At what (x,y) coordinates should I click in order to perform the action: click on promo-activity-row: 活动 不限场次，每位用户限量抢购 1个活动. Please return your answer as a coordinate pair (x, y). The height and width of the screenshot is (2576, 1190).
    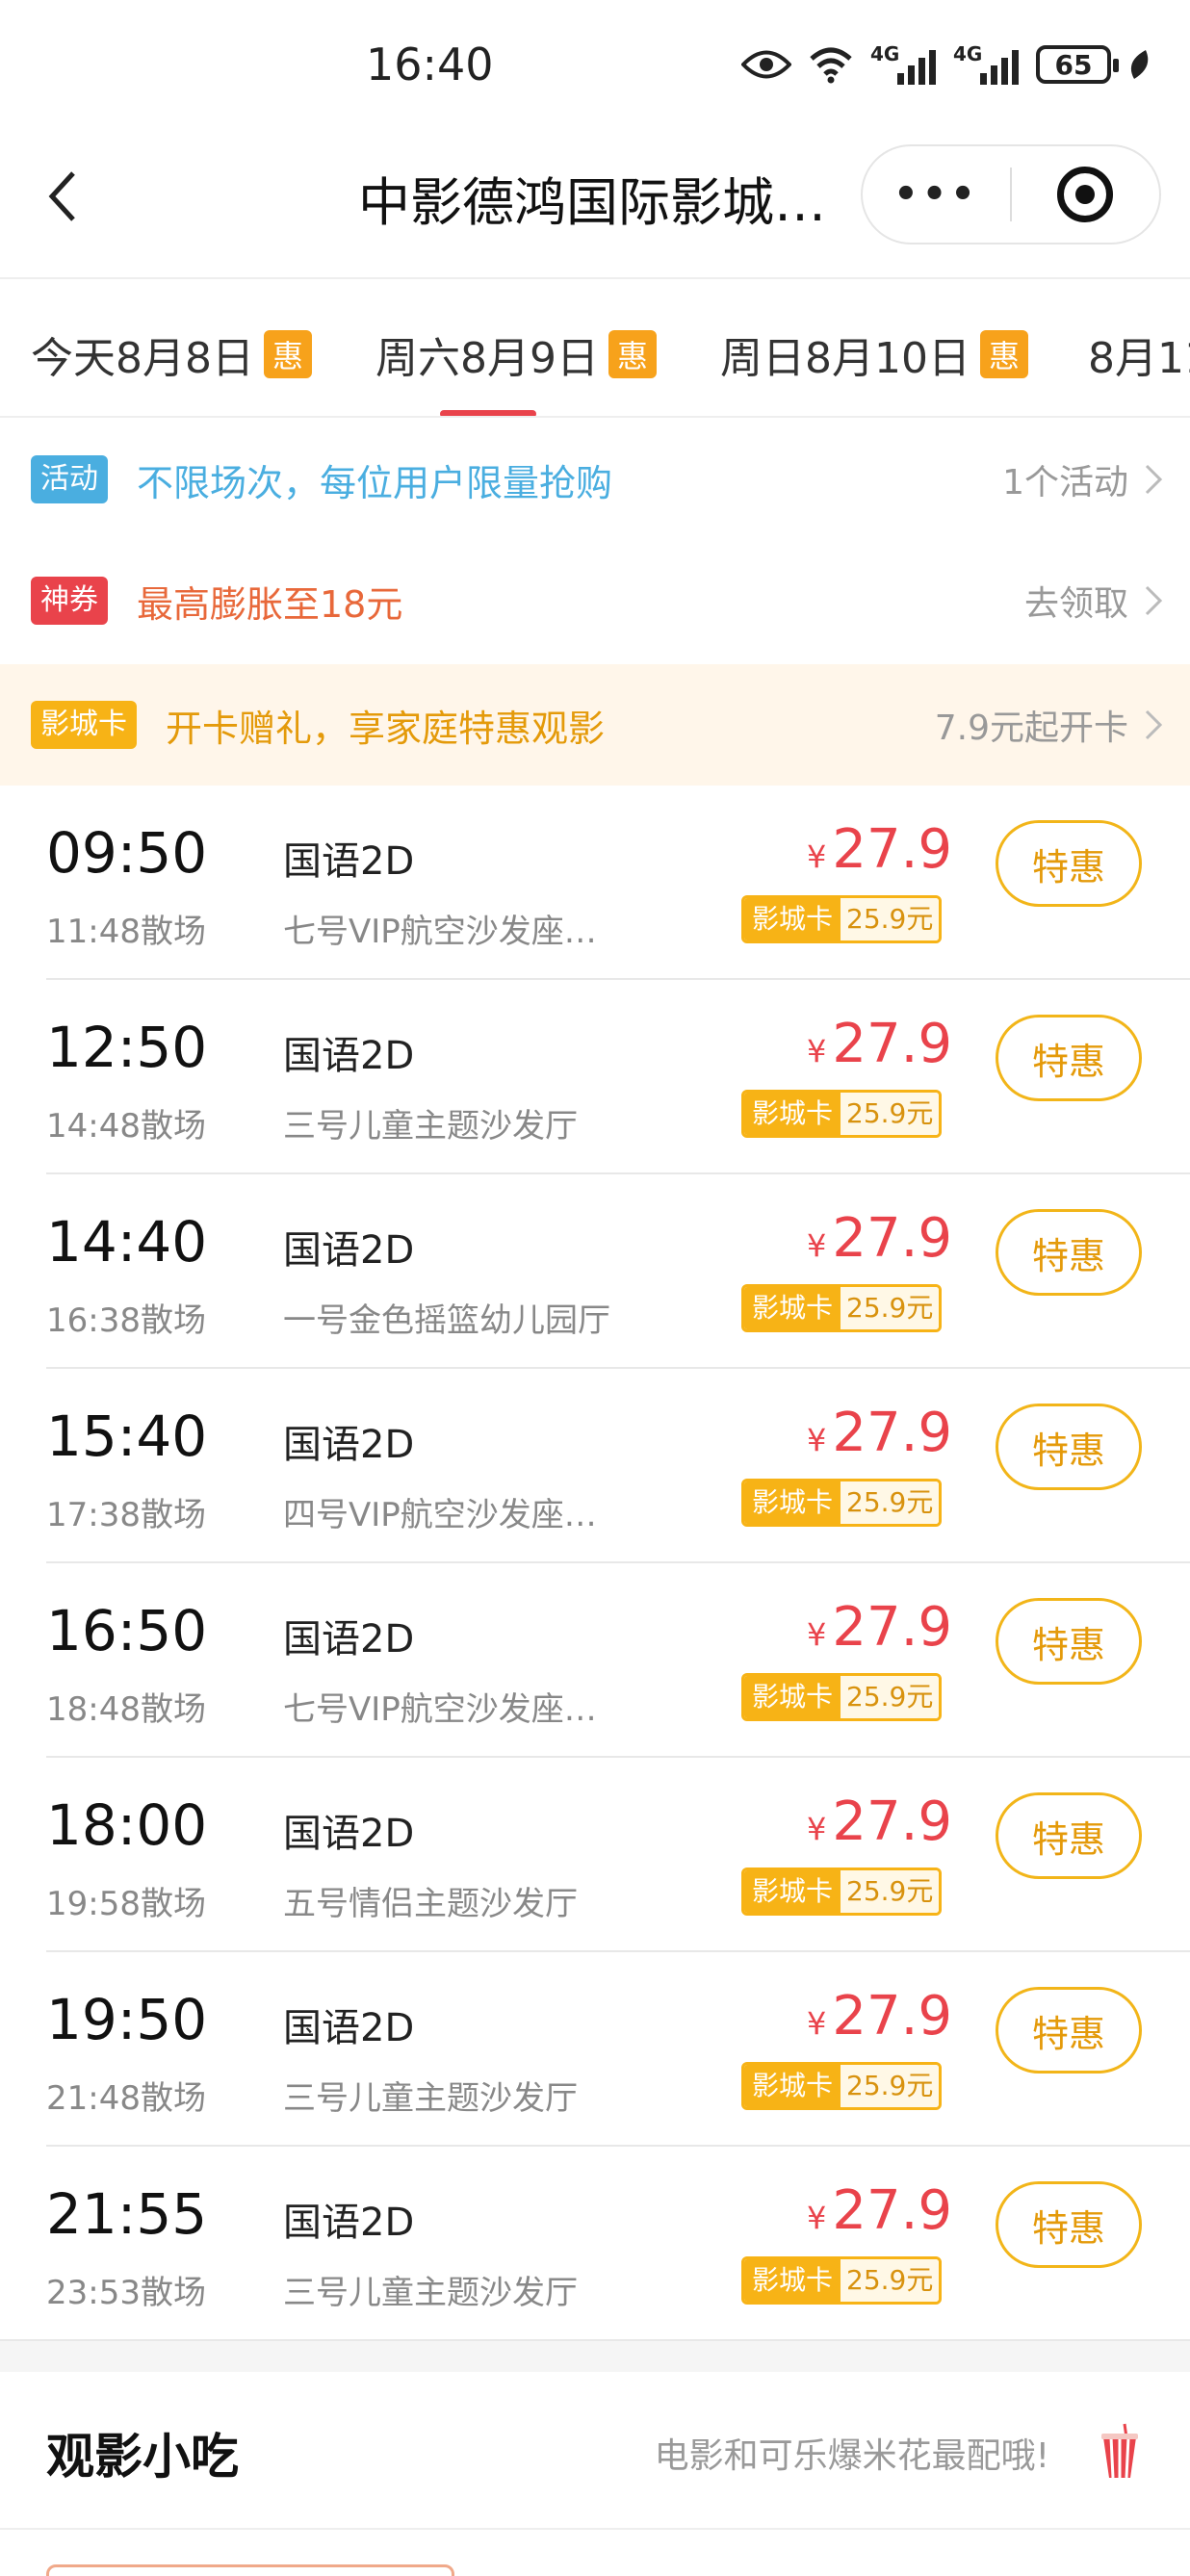
    Looking at the image, I should click on (595, 480).